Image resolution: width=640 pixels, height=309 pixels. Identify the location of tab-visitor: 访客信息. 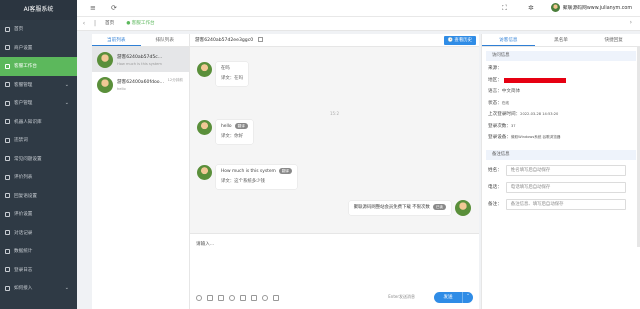
(508, 40).